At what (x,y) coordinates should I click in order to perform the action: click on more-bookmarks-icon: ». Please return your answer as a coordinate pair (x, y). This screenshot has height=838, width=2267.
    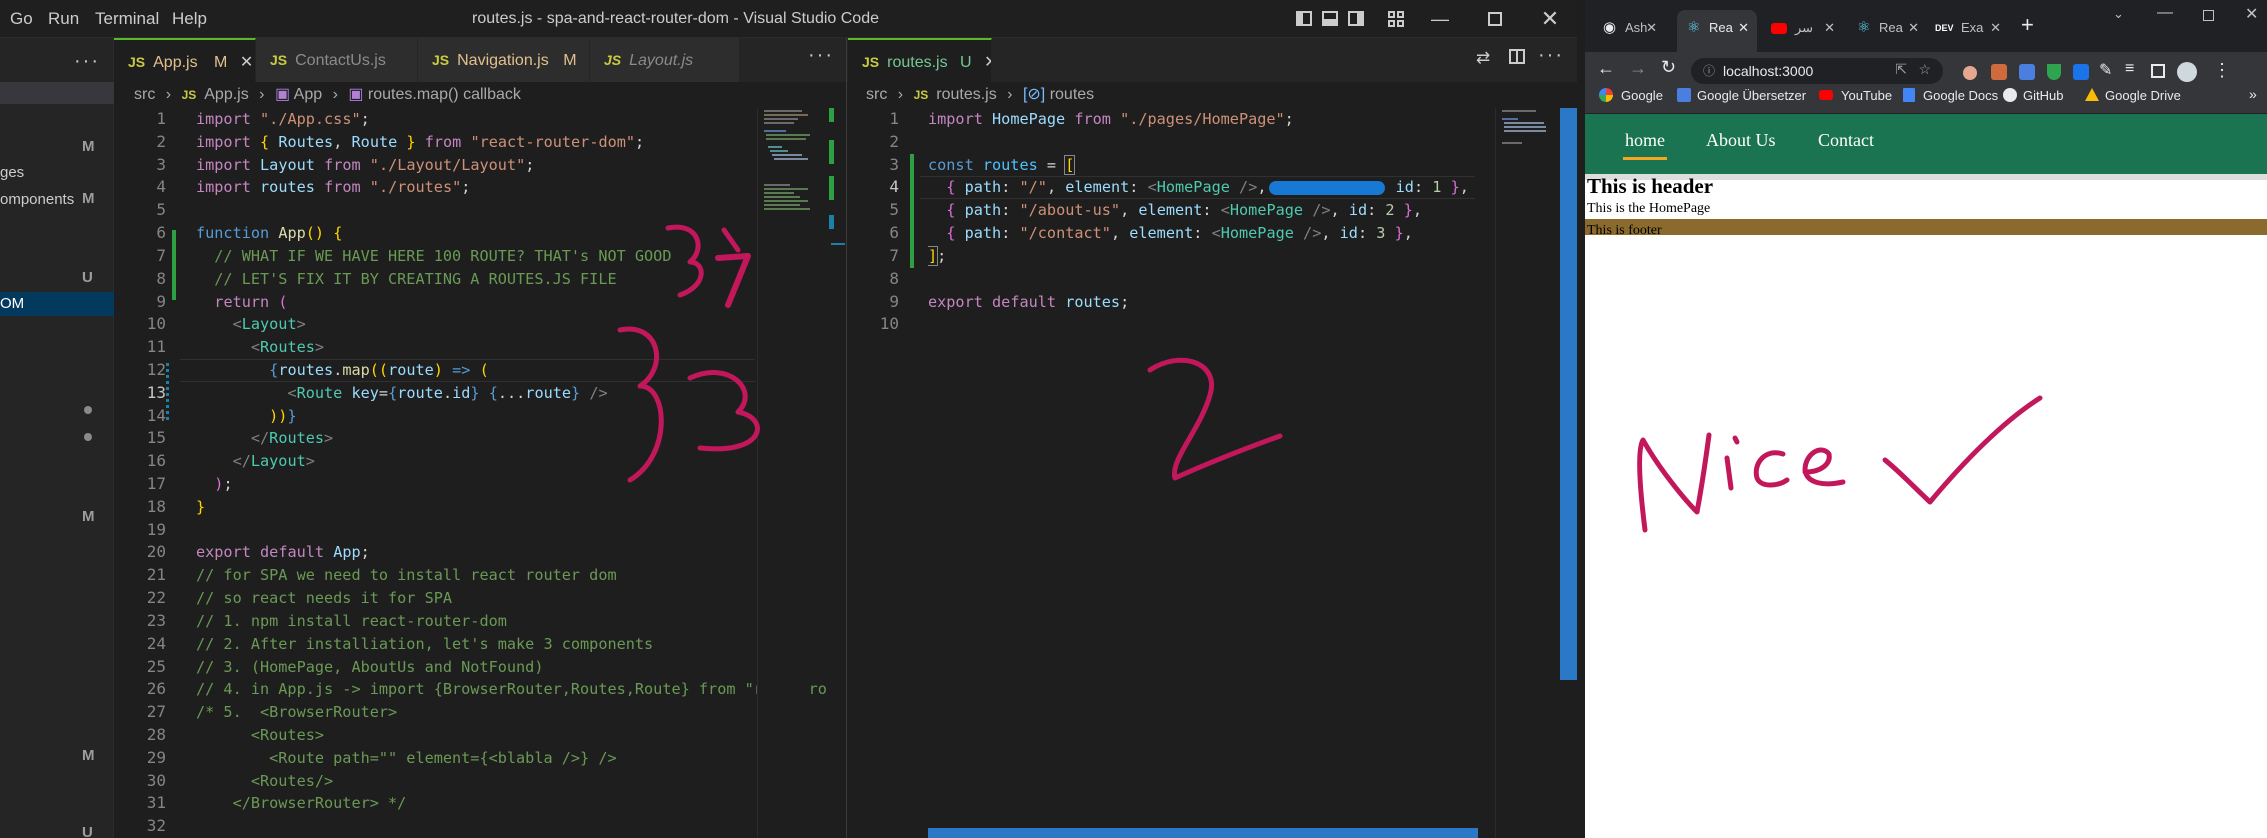
    Looking at the image, I should click on (2253, 94).